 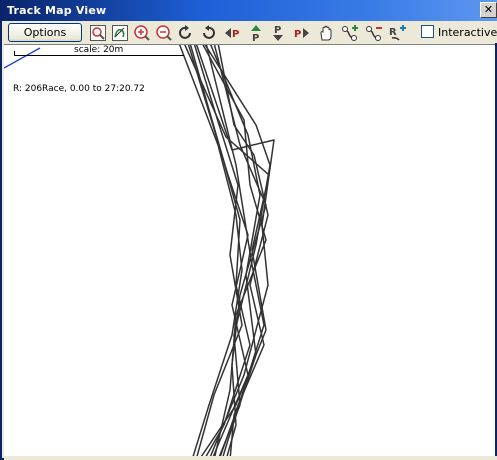 I want to click on move-right-button: P, so click(x=302, y=33).